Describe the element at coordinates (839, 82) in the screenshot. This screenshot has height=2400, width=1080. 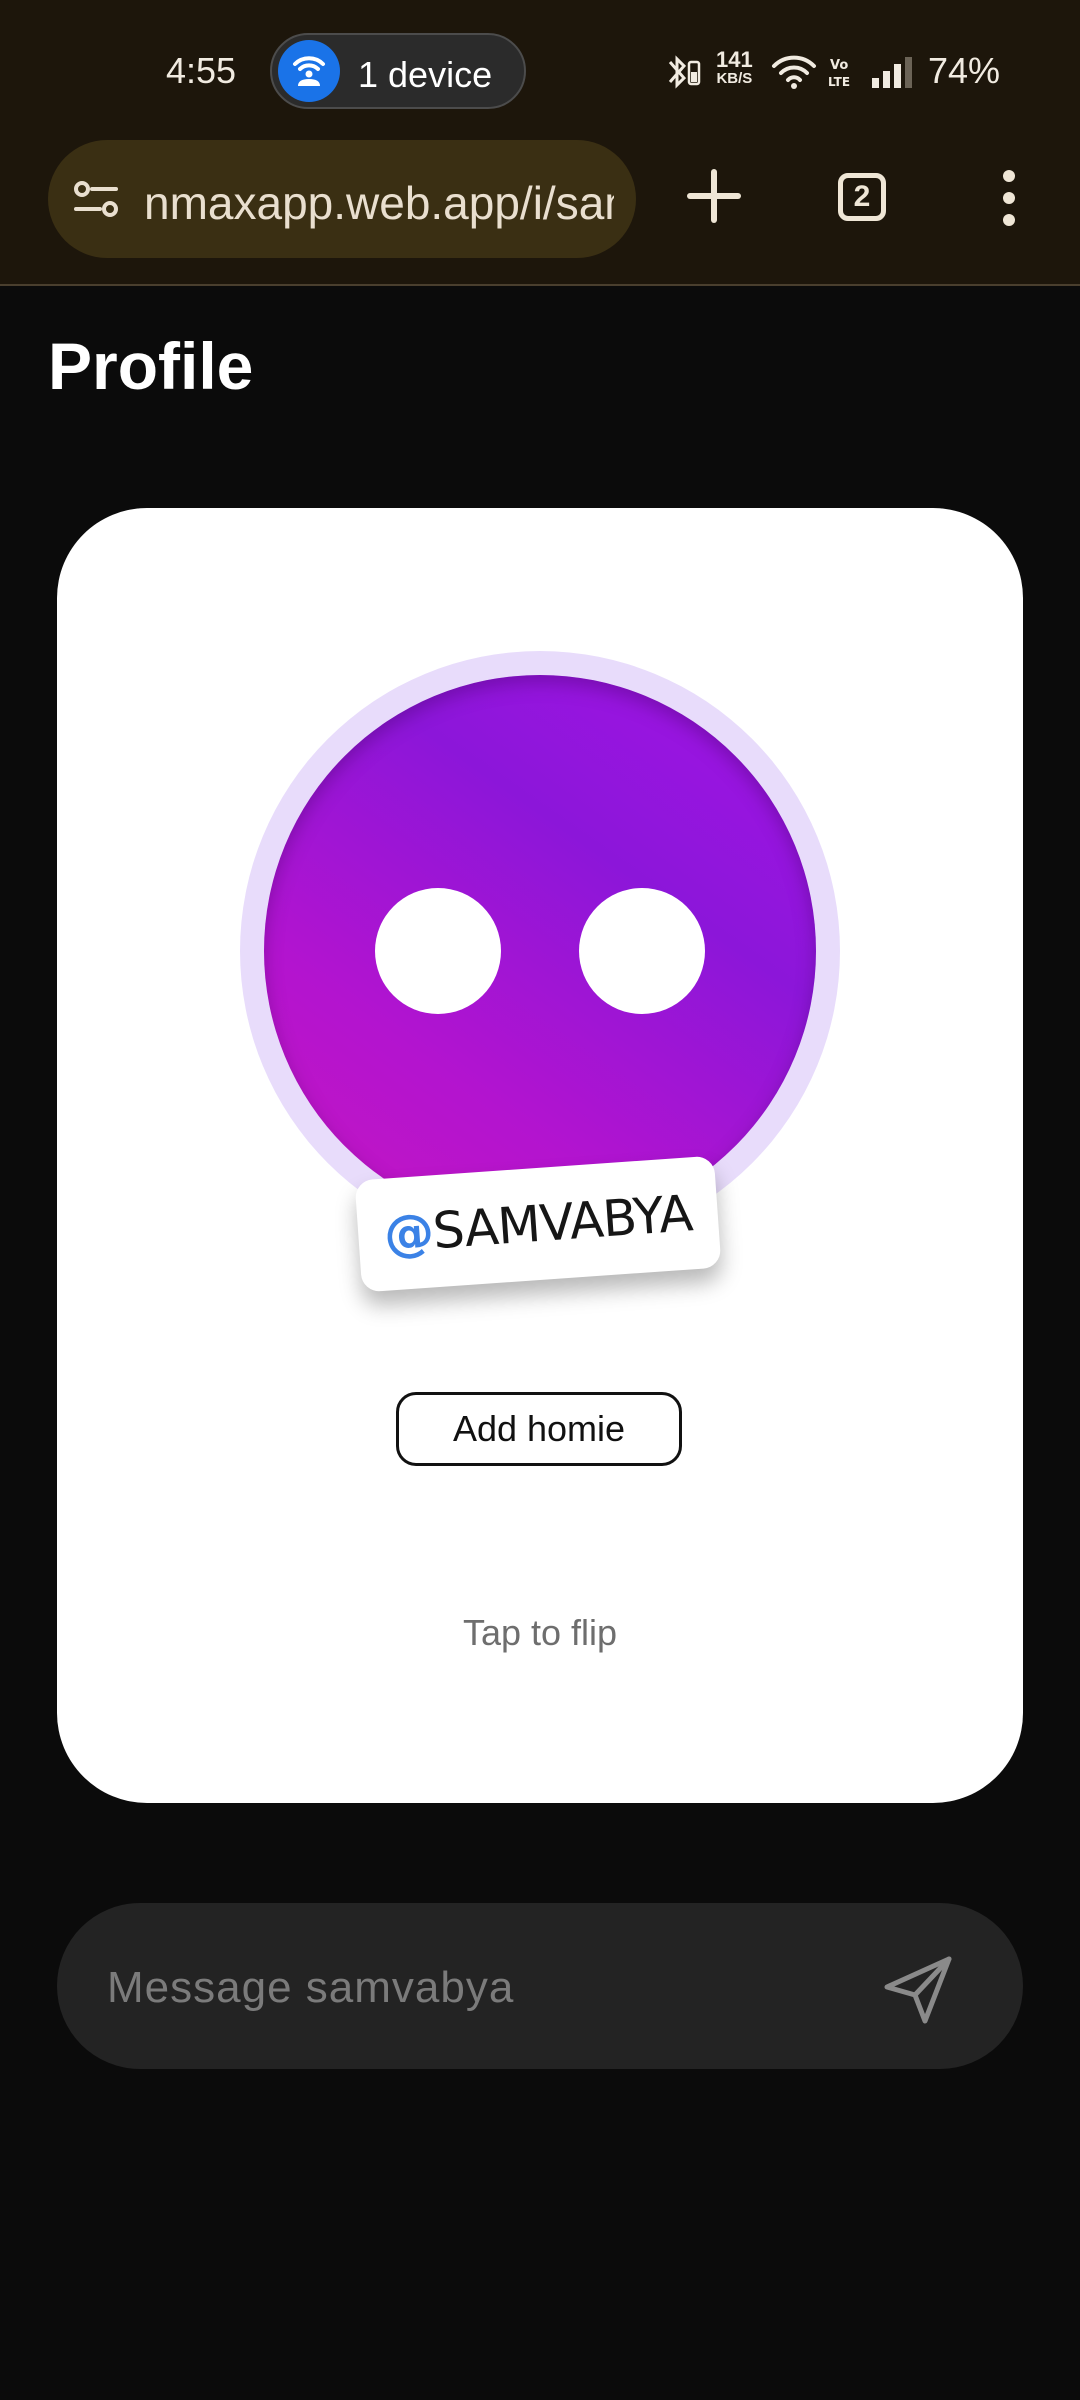
I see `svg-text: LTE` at that location.